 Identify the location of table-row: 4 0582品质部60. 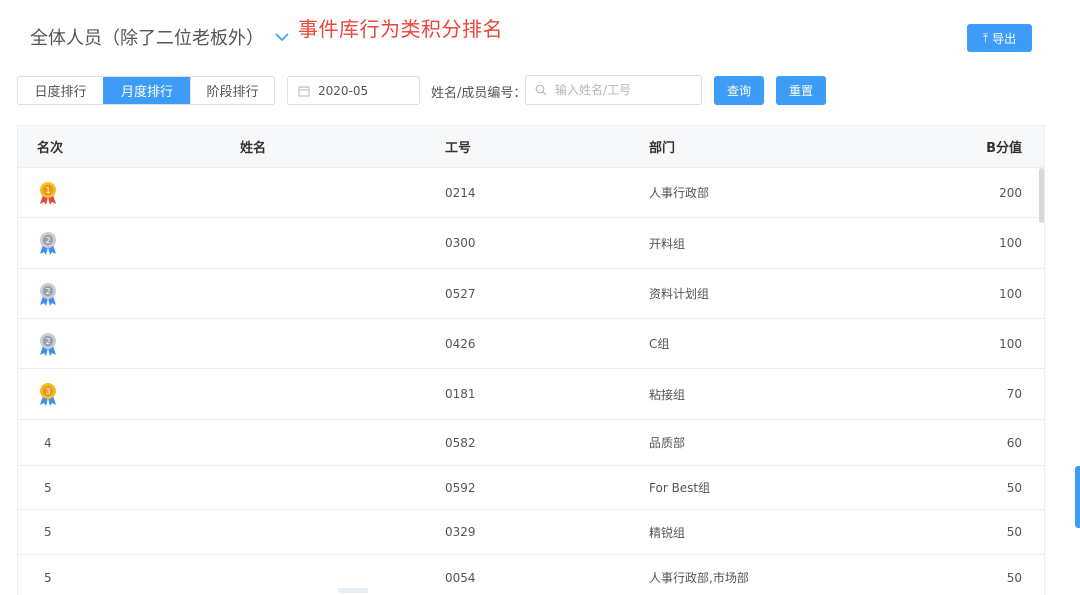
(531, 443).